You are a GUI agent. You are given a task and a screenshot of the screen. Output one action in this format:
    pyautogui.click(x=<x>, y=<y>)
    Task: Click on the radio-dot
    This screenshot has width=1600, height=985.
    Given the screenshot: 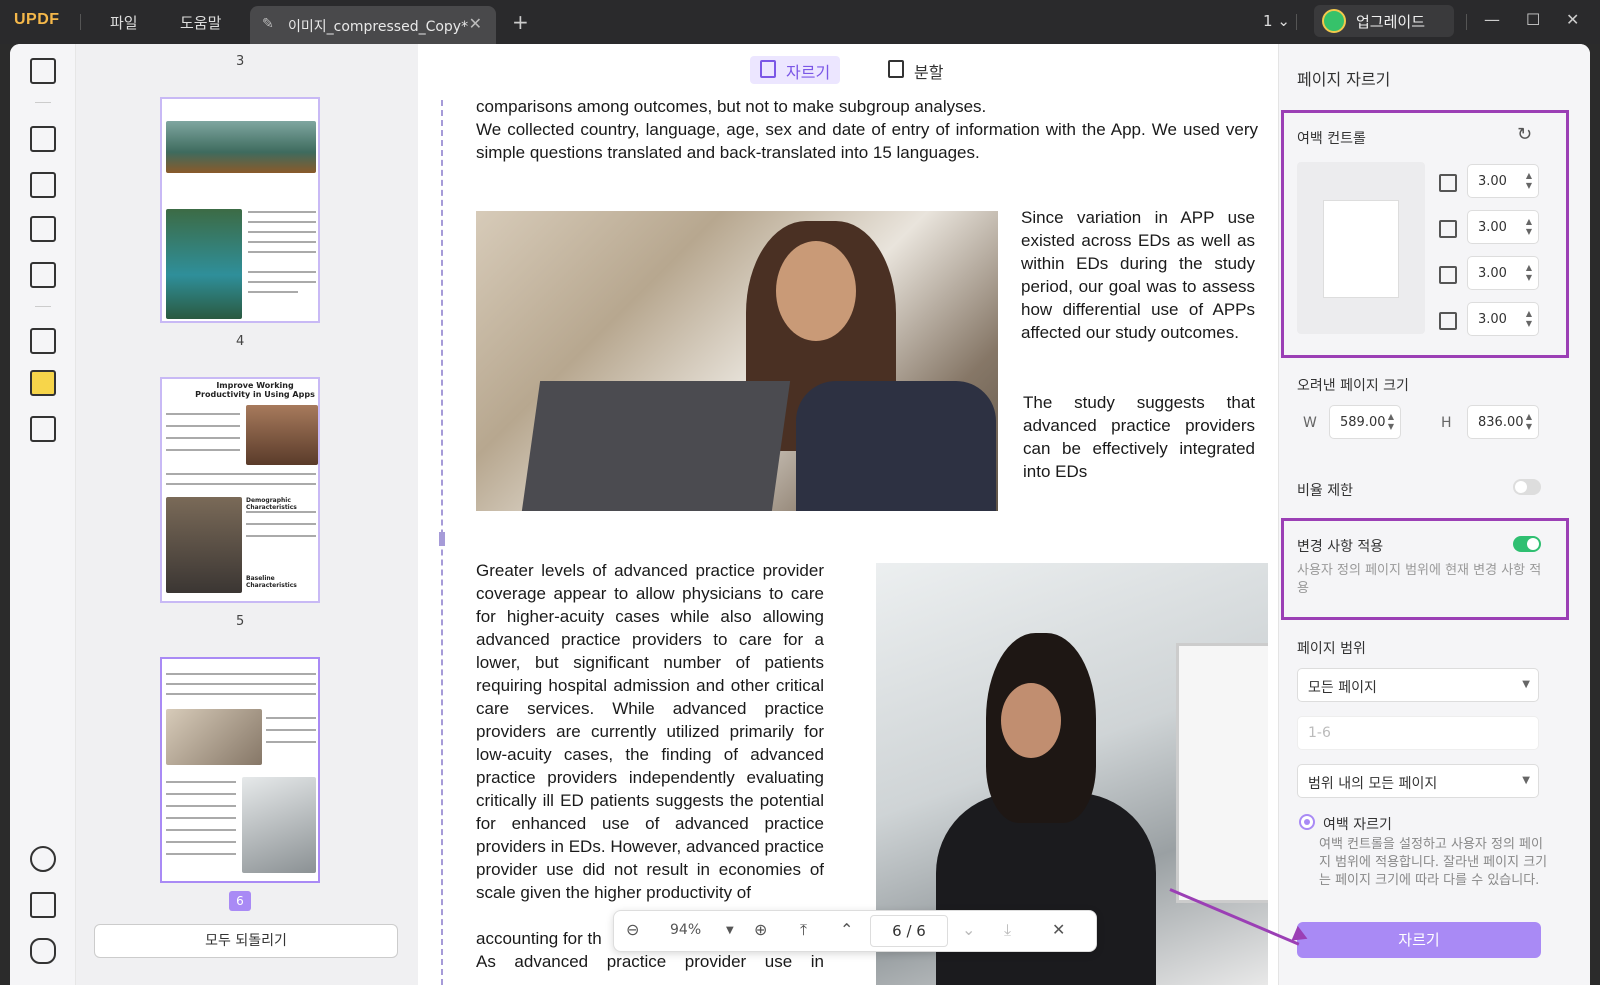 What is the action you would take?
    pyautogui.click(x=1307, y=822)
    